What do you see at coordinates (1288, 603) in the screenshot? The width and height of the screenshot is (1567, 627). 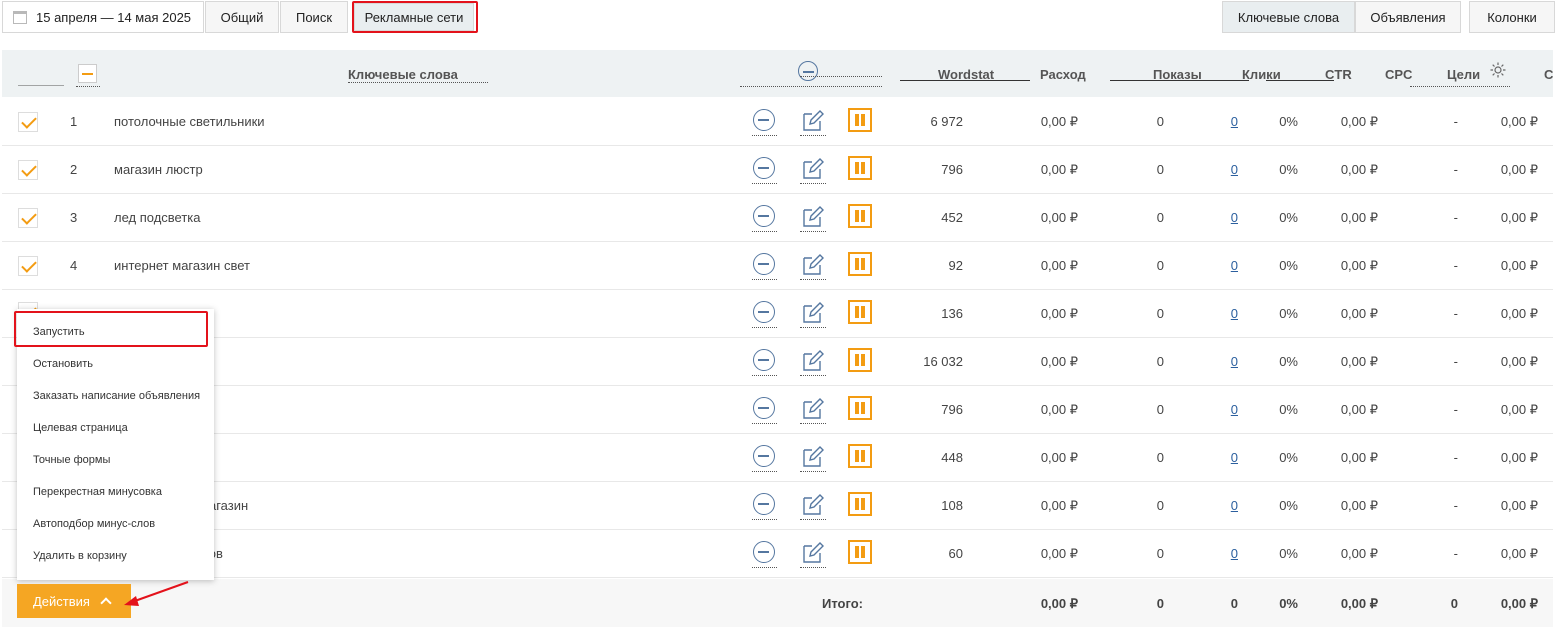 I see `total-ctr: 0%` at bounding box center [1288, 603].